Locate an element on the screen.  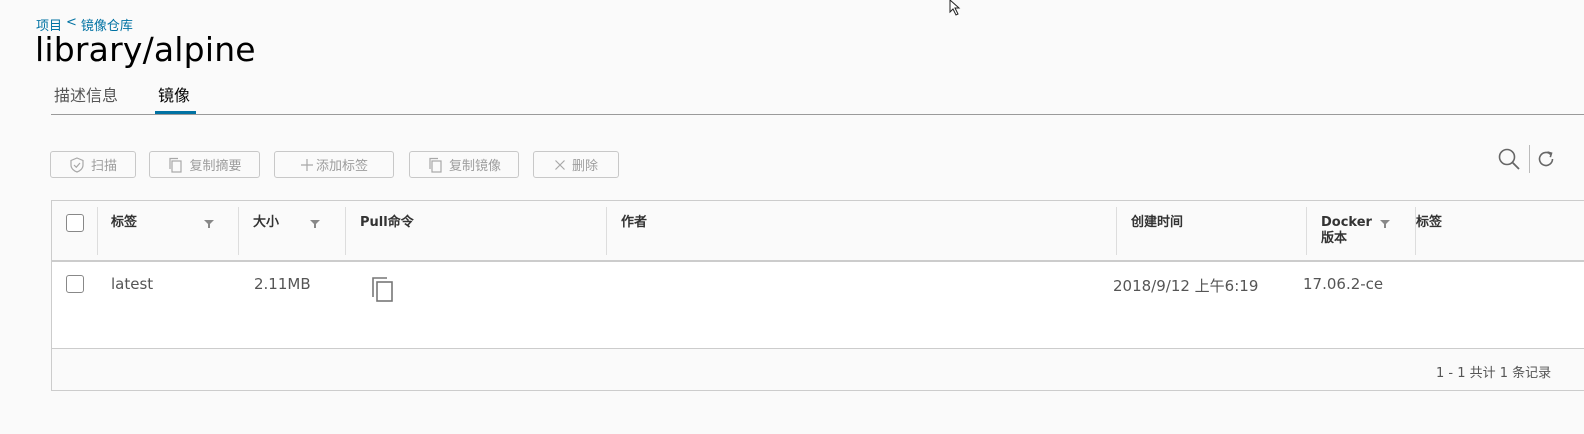
shield-check-icon is located at coordinates (77, 164).